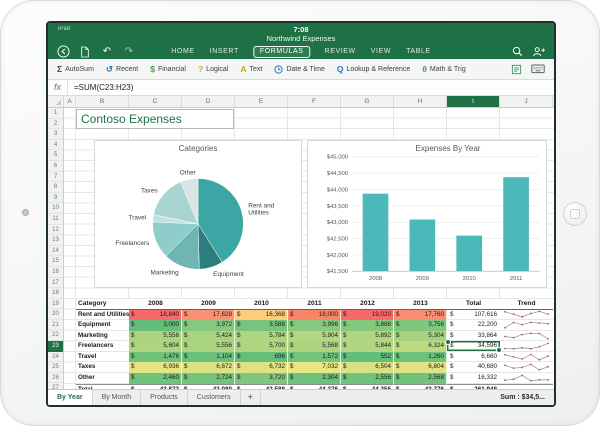 This screenshot has height=426, width=600. Describe the element at coordinates (55, 293) in the screenshot. I see `row-header-18: 18` at that location.